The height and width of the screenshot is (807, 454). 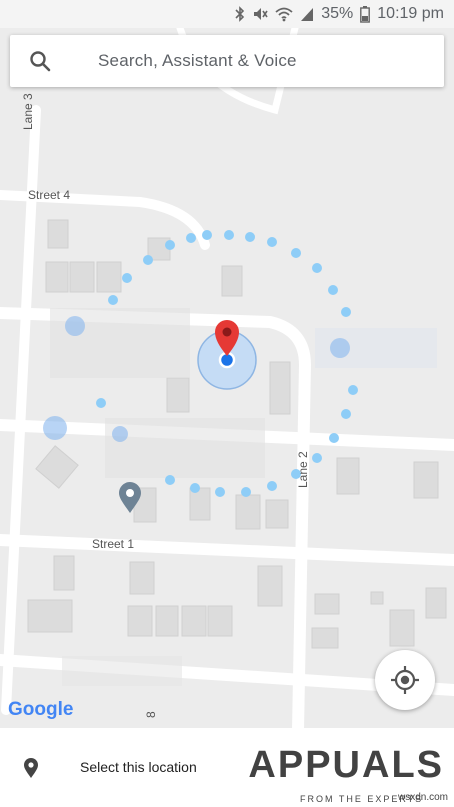 I want to click on search-bar: Search, Assistant & Voice, so click(x=227, y=61).